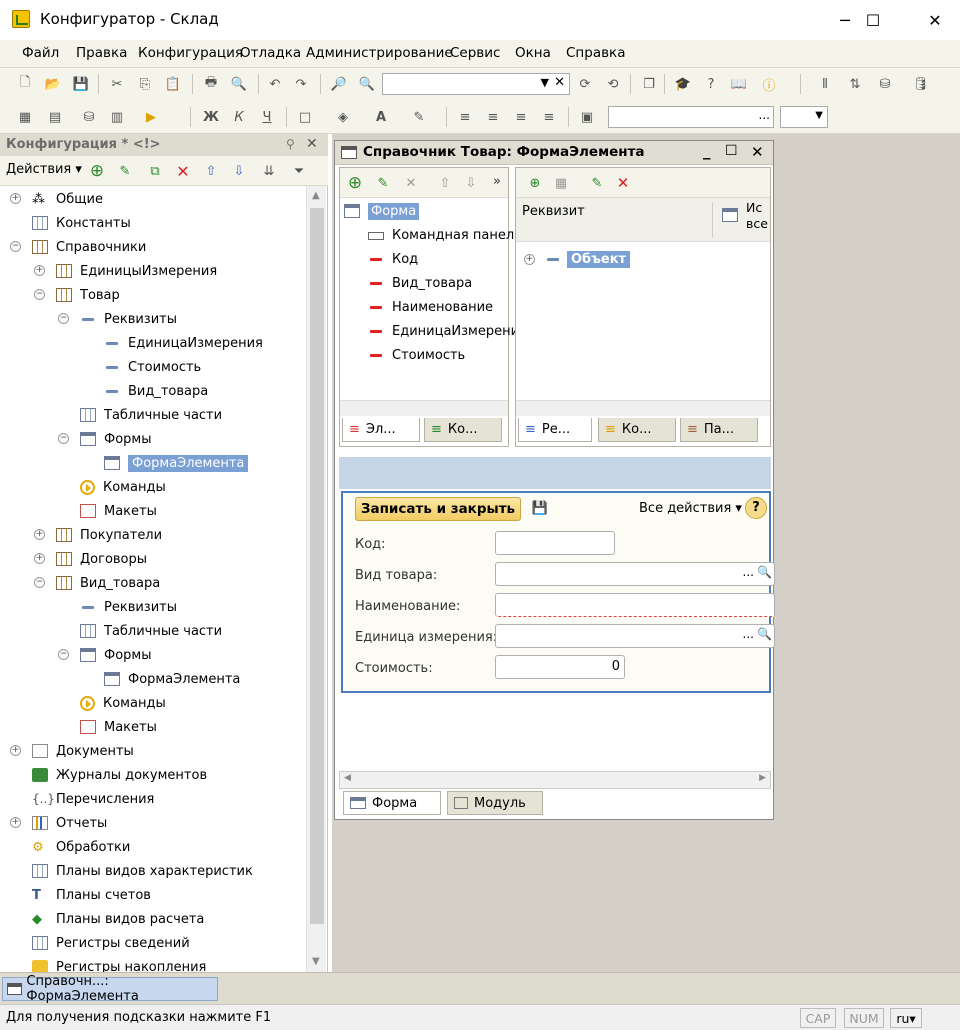  I want to click on compare-icon: ⫴, so click(825, 84).